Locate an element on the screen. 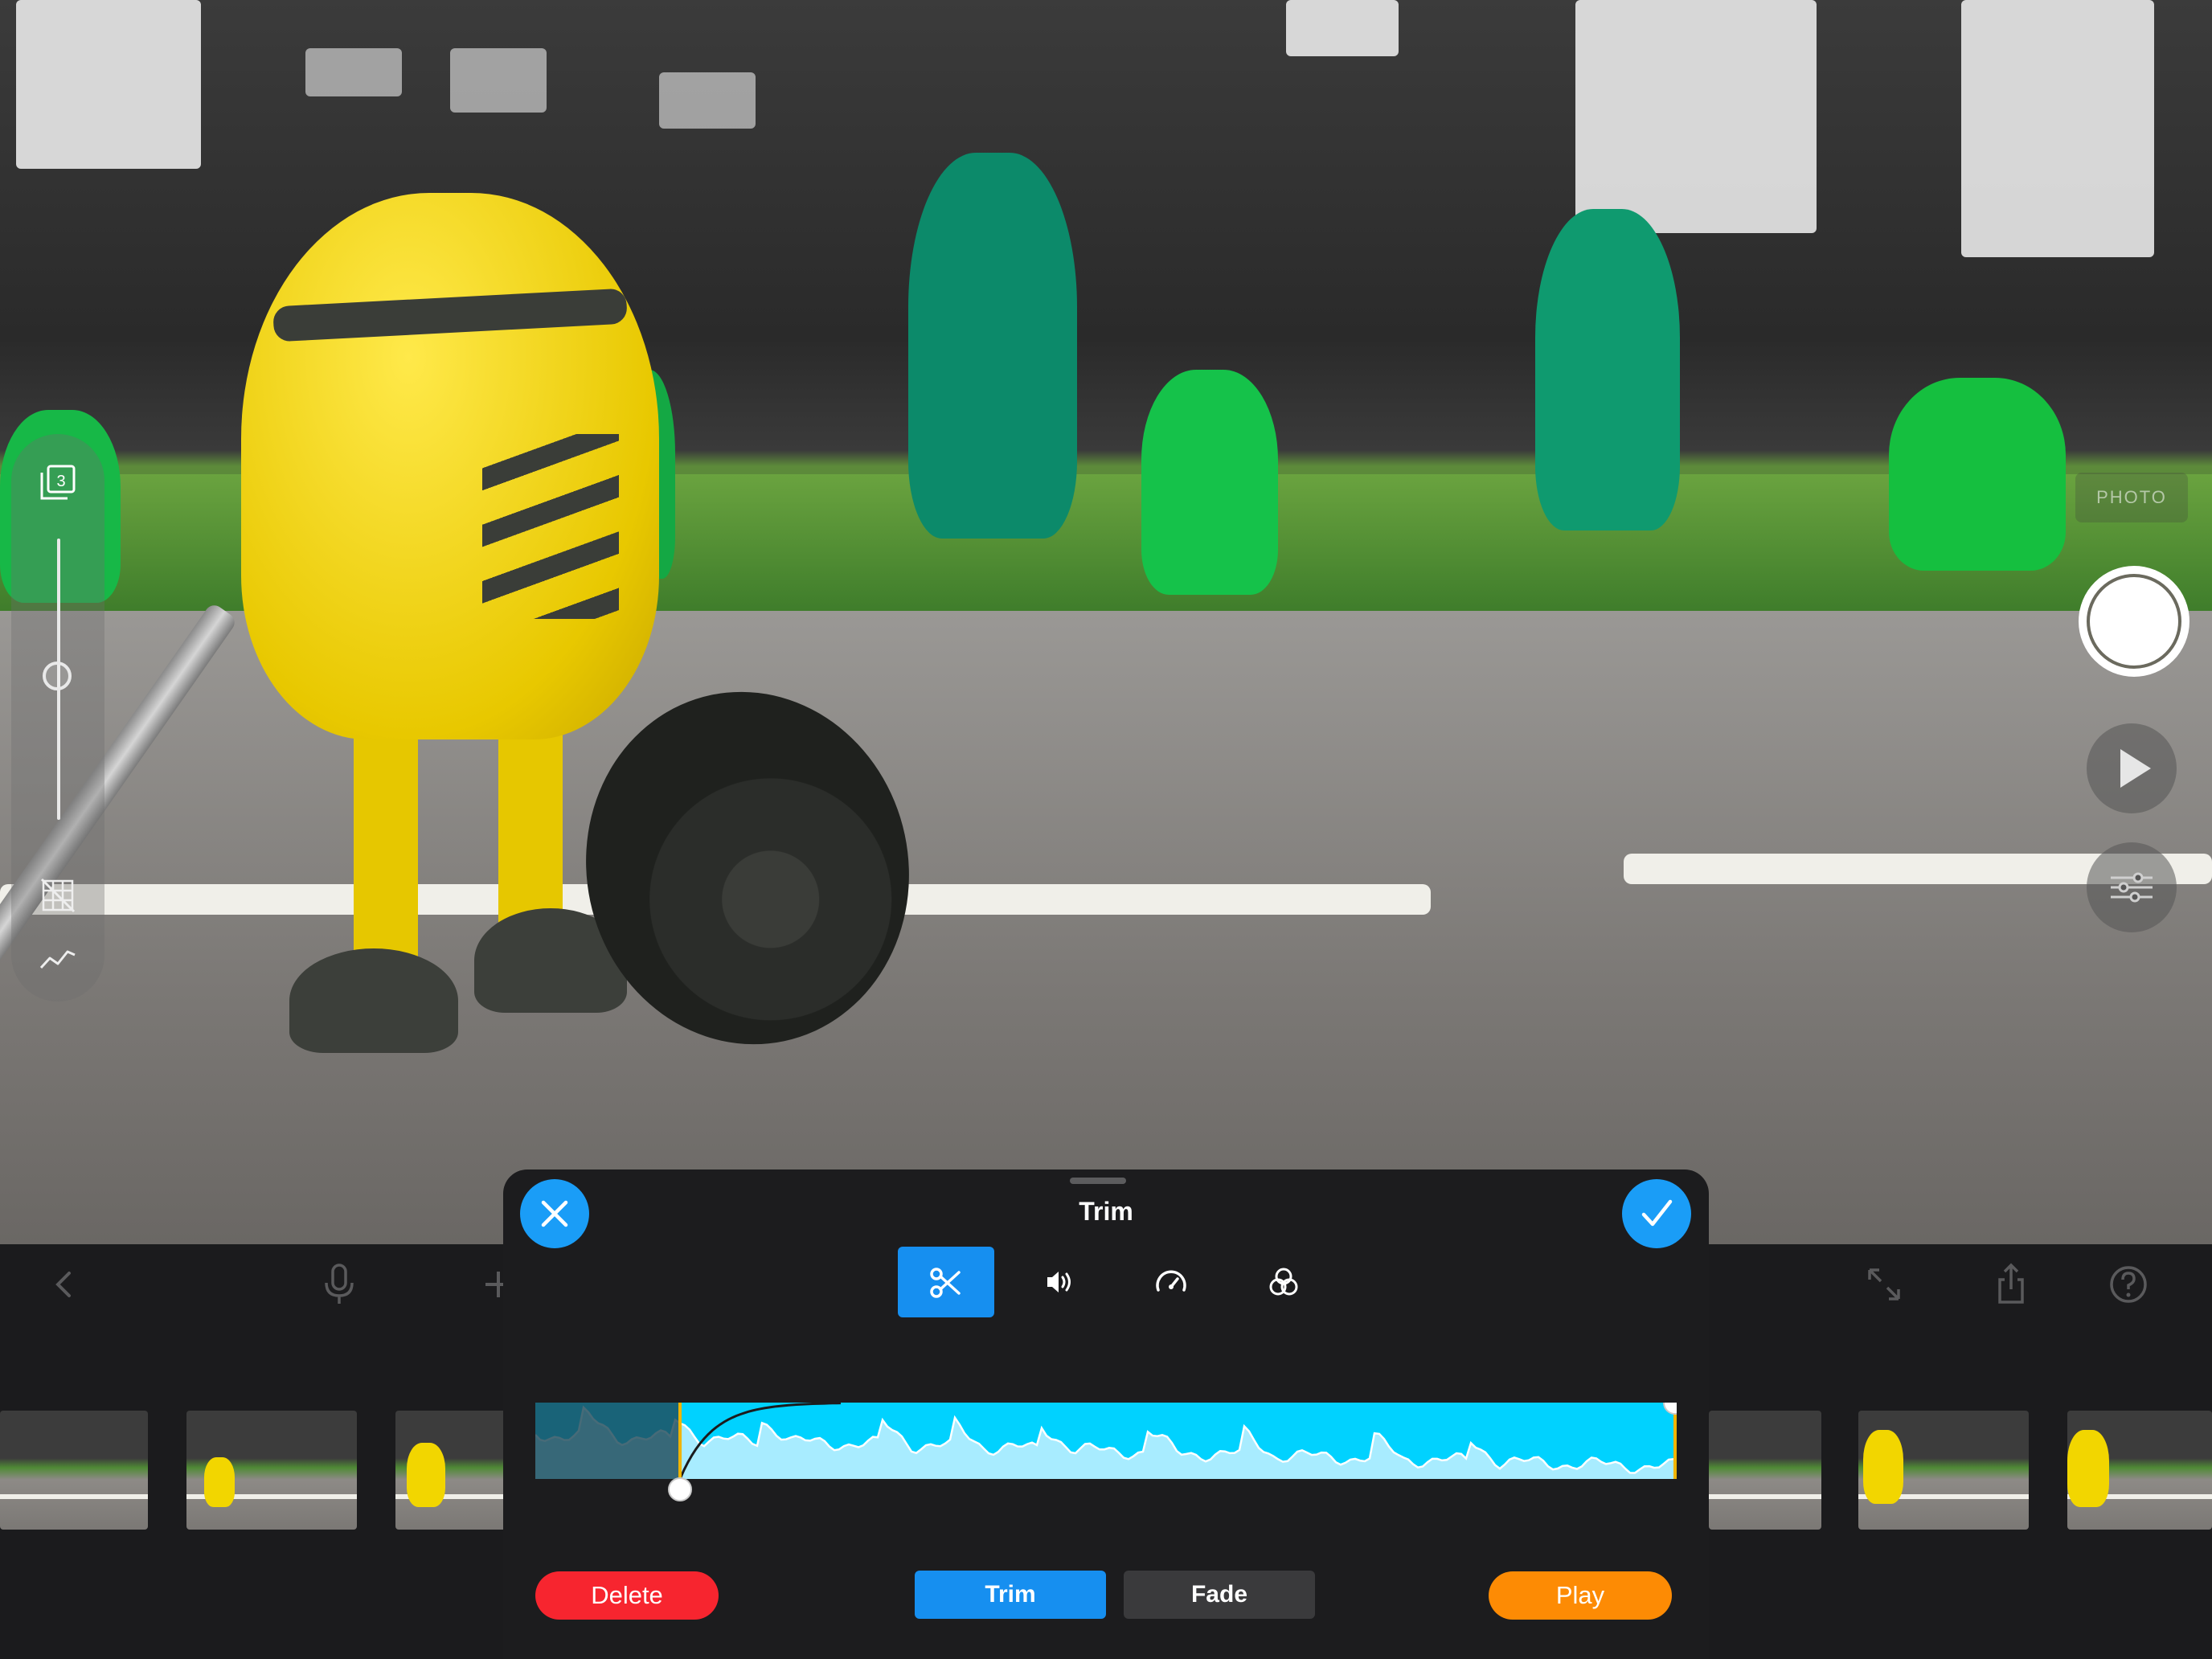 The height and width of the screenshot is (1659, 2212). speedometer-icon is located at coordinates (1171, 1281).